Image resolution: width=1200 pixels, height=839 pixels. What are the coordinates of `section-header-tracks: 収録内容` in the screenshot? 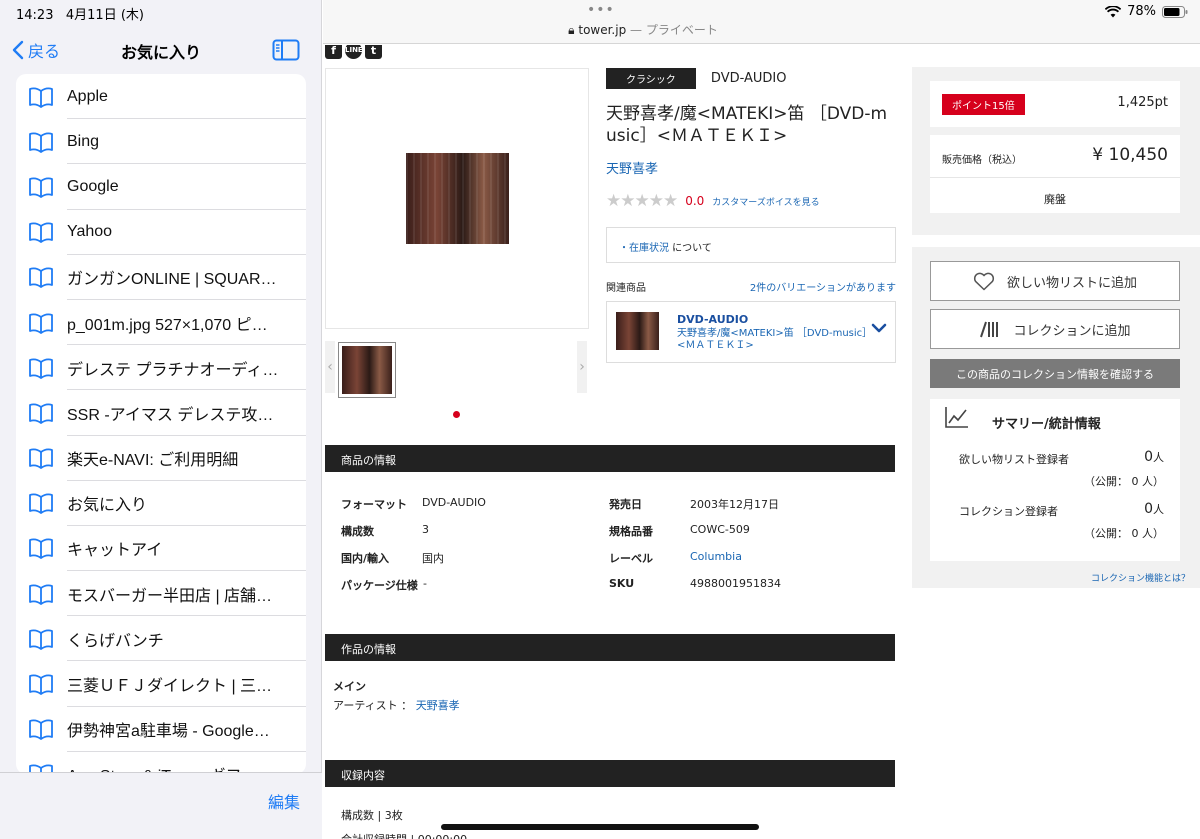 It's located at (610, 773).